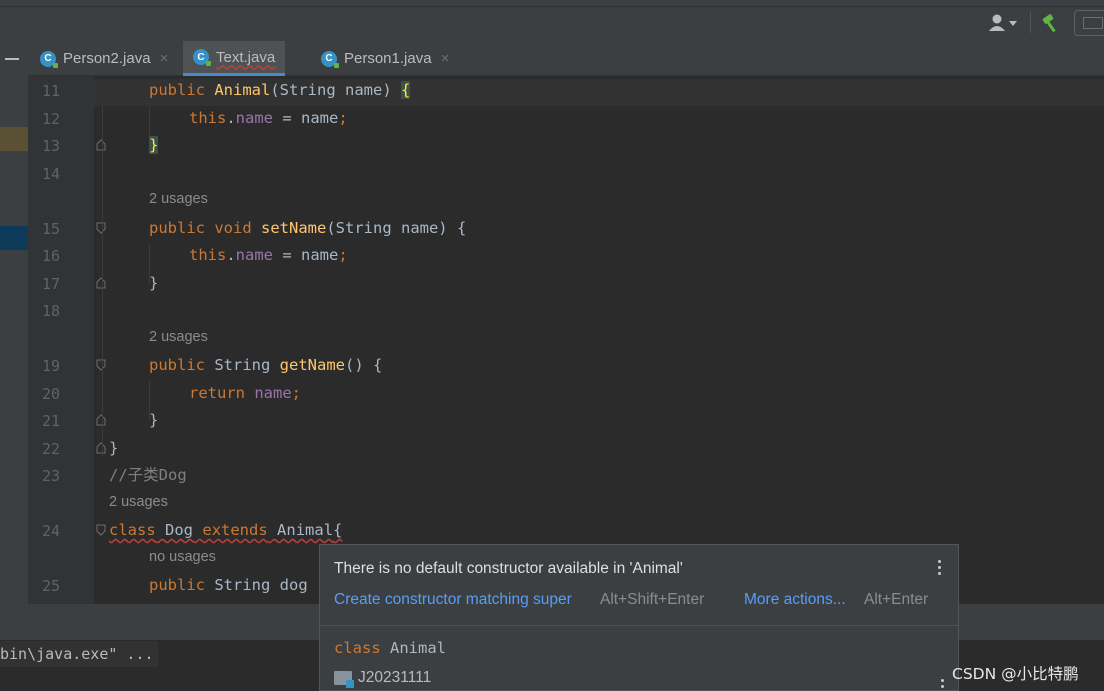 This screenshot has height=691, width=1104. Describe the element at coordinates (50, 91) in the screenshot. I see `line-number: 11` at that location.